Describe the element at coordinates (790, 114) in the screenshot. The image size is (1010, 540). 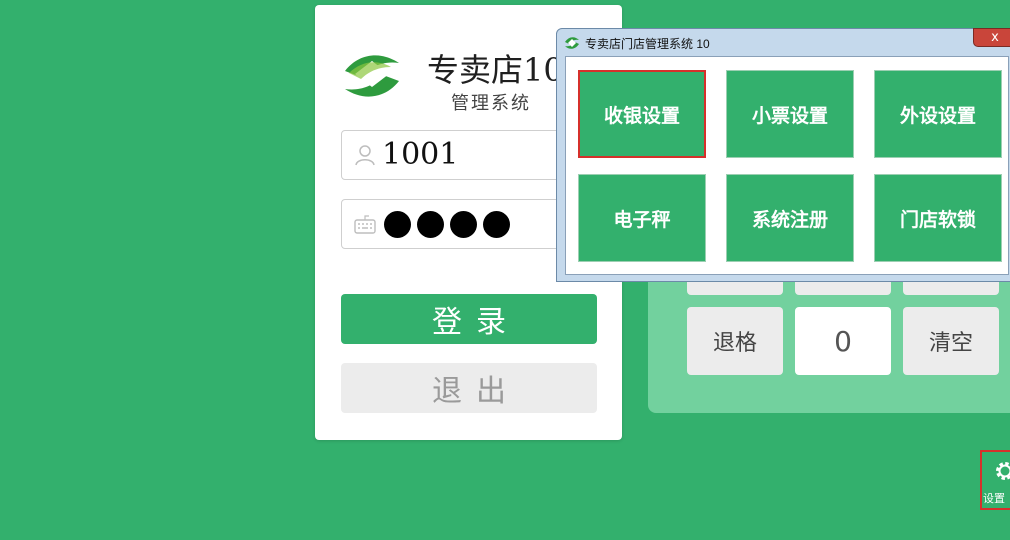
I see `receipt-settings-button: 小票设置` at that location.